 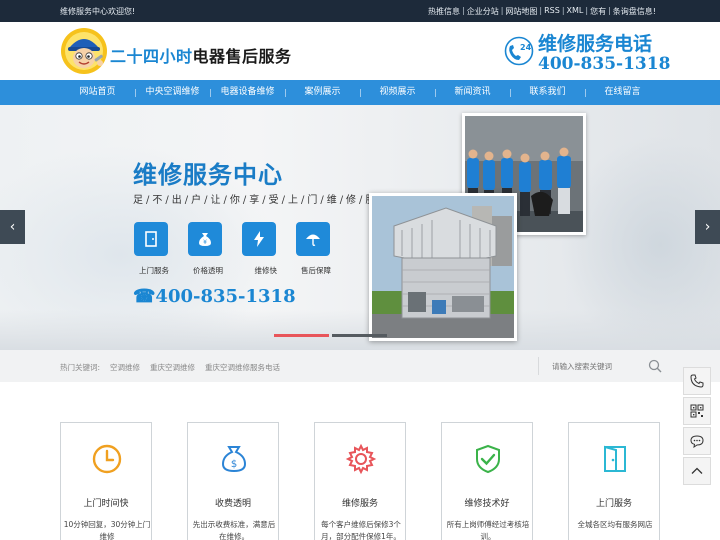 What do you see at coordinates (360, 51) in the screenshot?
I see `header: 二十四小时电器售后服务 24 维修服务电话 400-835-1318` at bounding box center [360, 51].